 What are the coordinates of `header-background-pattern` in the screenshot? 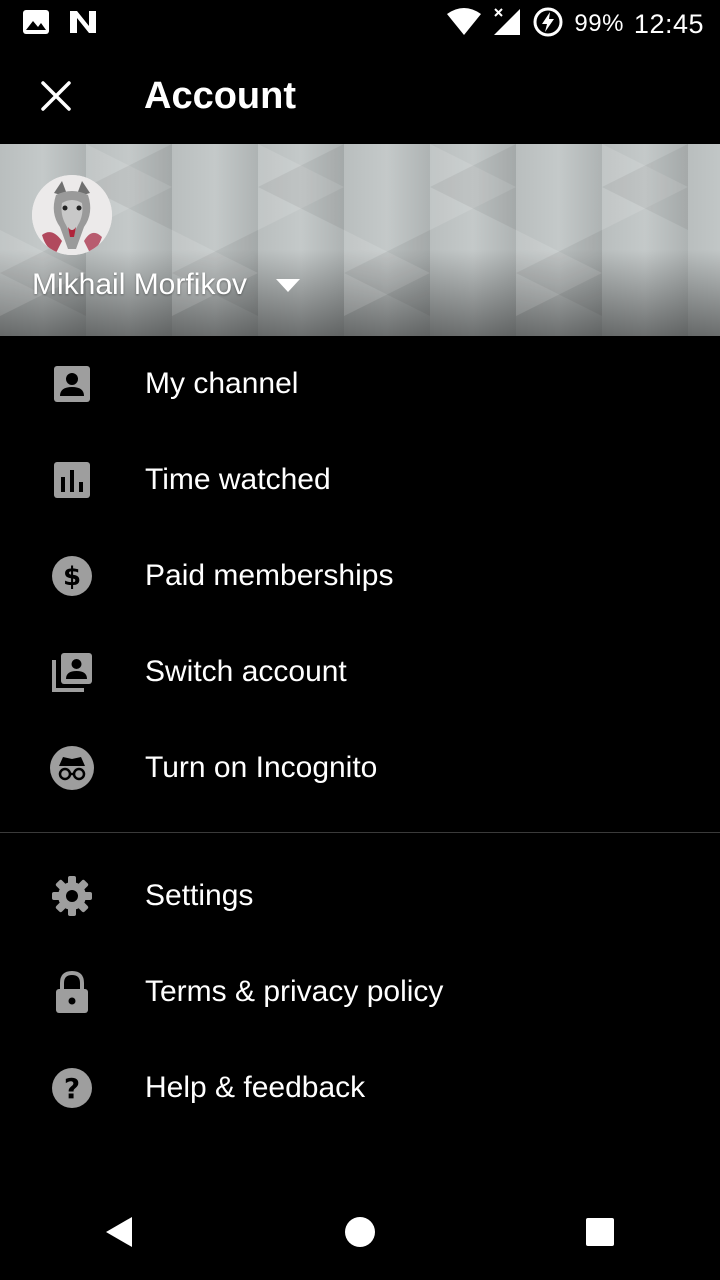 It's located at (344, 230).